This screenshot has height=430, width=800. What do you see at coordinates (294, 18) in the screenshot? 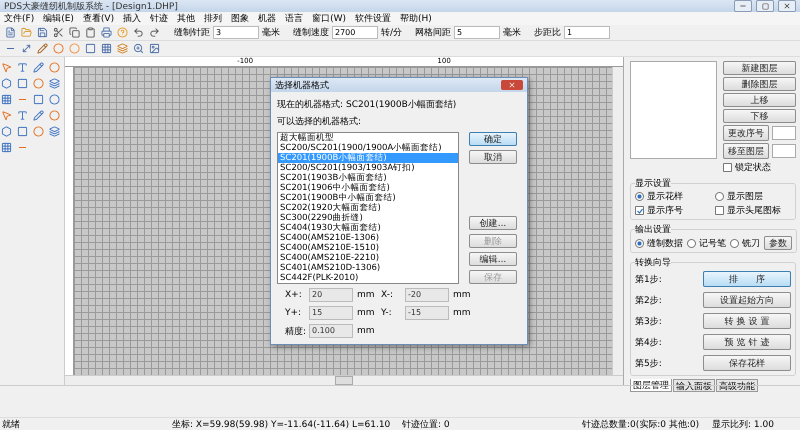
I see `menu-item: 语言` at bounding box center [294, 18].